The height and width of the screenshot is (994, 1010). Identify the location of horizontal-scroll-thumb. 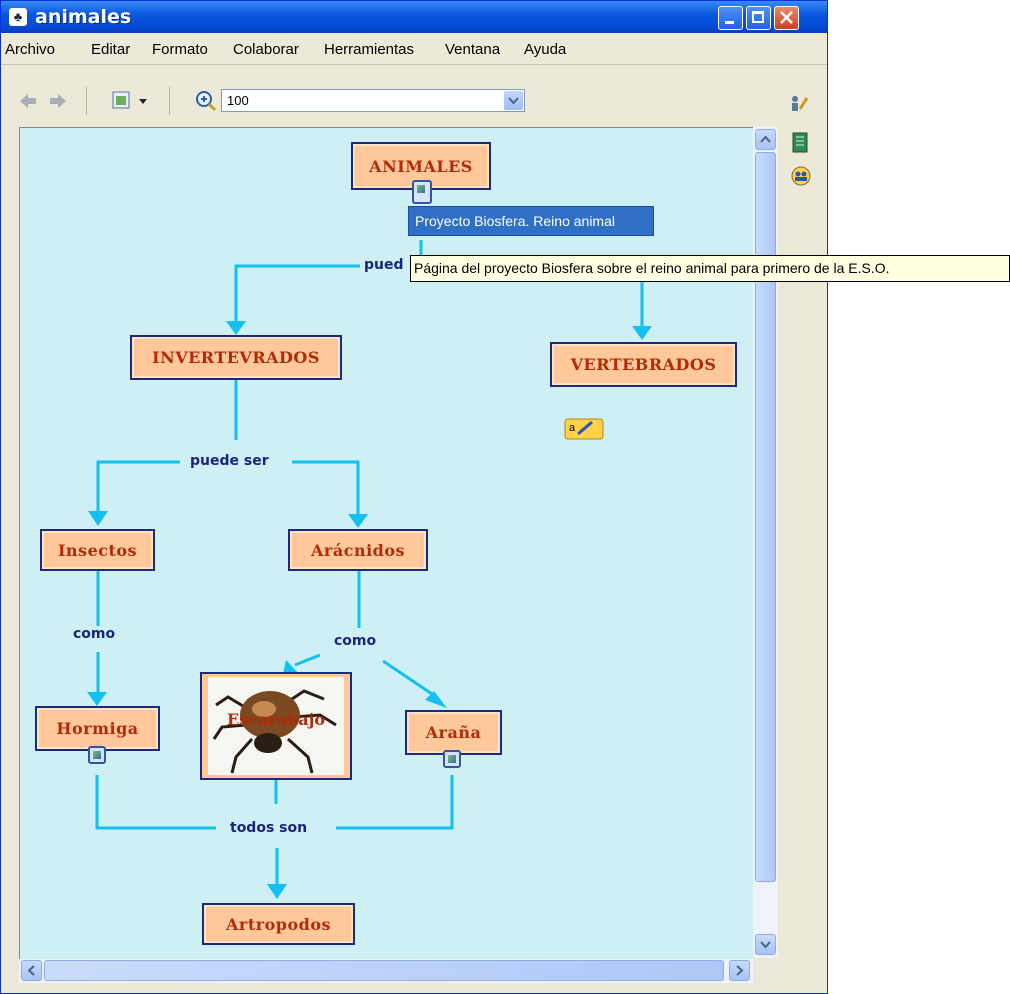
(384, 970).